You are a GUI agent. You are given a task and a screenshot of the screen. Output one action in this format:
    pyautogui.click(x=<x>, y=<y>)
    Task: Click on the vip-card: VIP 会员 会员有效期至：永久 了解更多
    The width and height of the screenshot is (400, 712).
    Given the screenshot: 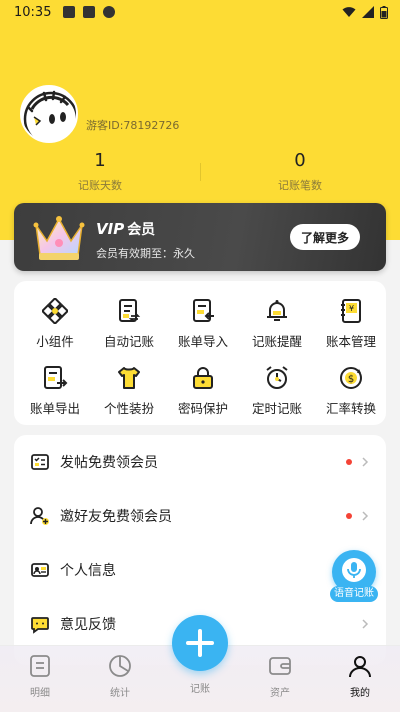 What is the action you would take?
    pyautogui.click(x=200, y=237)
    